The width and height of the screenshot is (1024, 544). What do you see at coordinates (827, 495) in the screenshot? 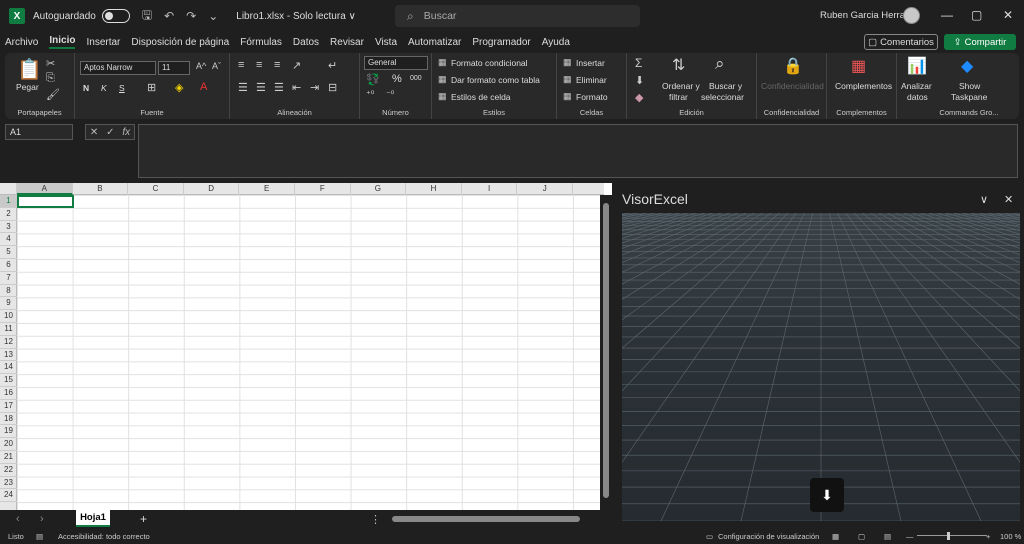
I see `download-button: ⬇` at bounding box center [827, 495].